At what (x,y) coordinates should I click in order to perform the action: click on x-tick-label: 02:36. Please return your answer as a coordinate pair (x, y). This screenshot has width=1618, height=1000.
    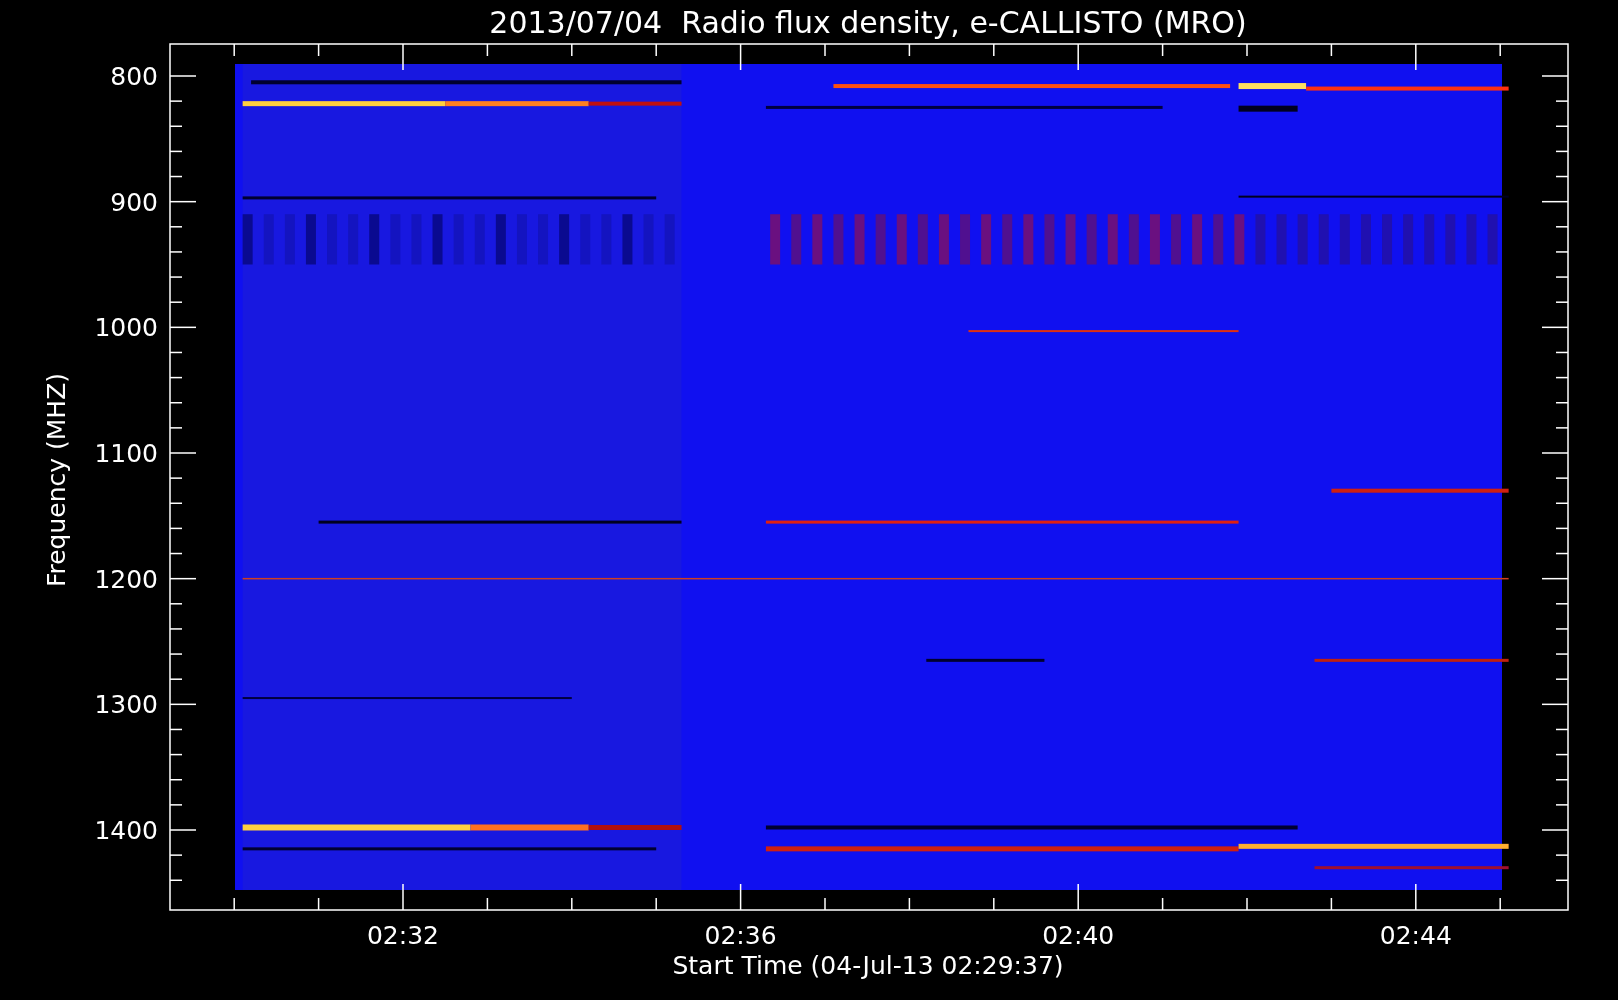
    Looking at the image, I should click on (740, 935).